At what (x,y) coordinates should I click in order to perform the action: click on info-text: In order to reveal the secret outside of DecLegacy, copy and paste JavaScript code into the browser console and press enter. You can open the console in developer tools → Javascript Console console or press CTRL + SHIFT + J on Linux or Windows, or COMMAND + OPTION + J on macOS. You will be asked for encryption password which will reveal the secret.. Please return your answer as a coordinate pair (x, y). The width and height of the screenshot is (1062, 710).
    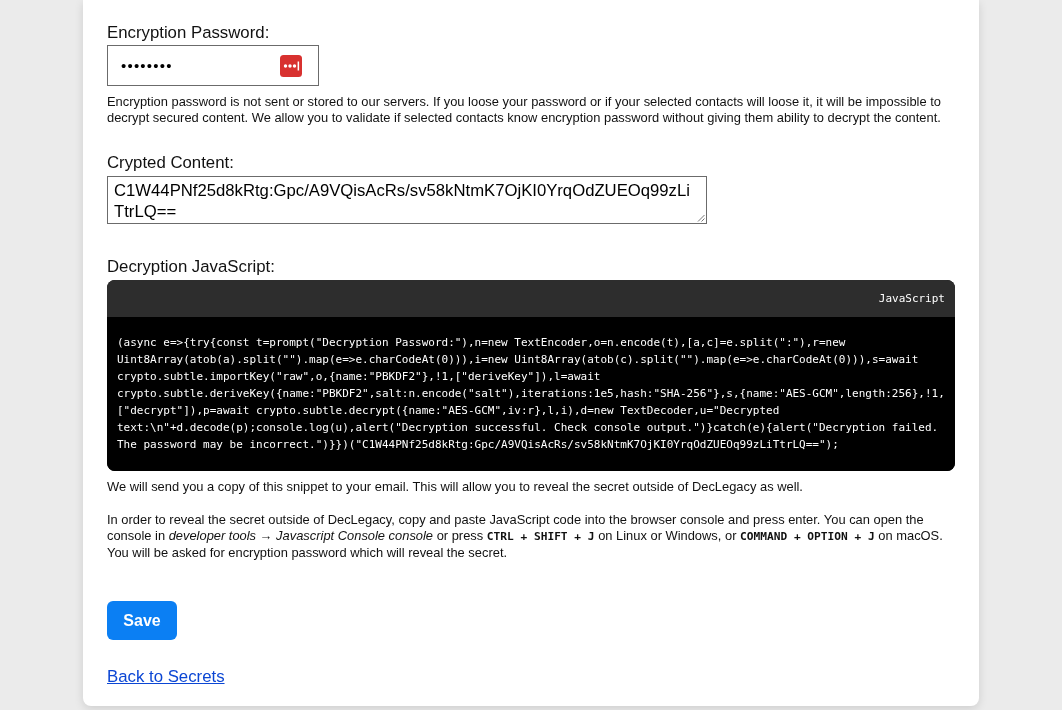
    Looking at the image, I should click on (525, 536).